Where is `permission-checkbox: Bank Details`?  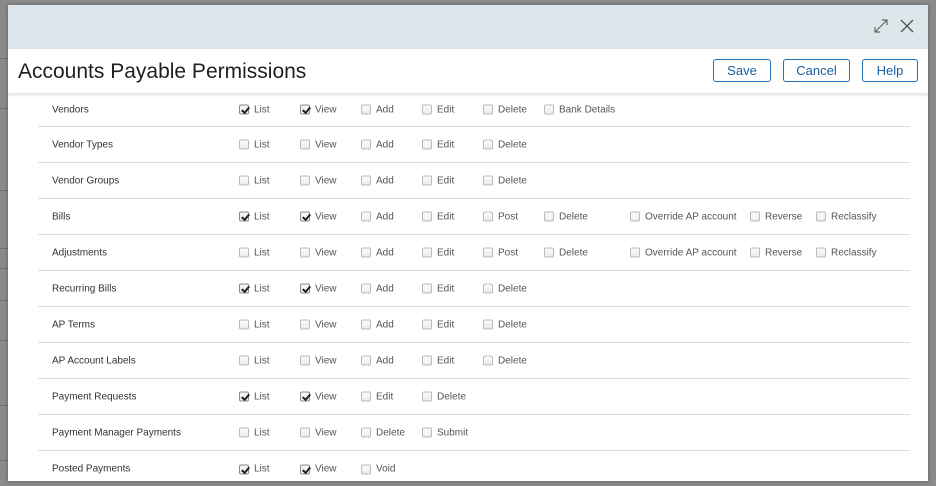
permission-checkbox: Bank Details is located at coordinates (579, 109).